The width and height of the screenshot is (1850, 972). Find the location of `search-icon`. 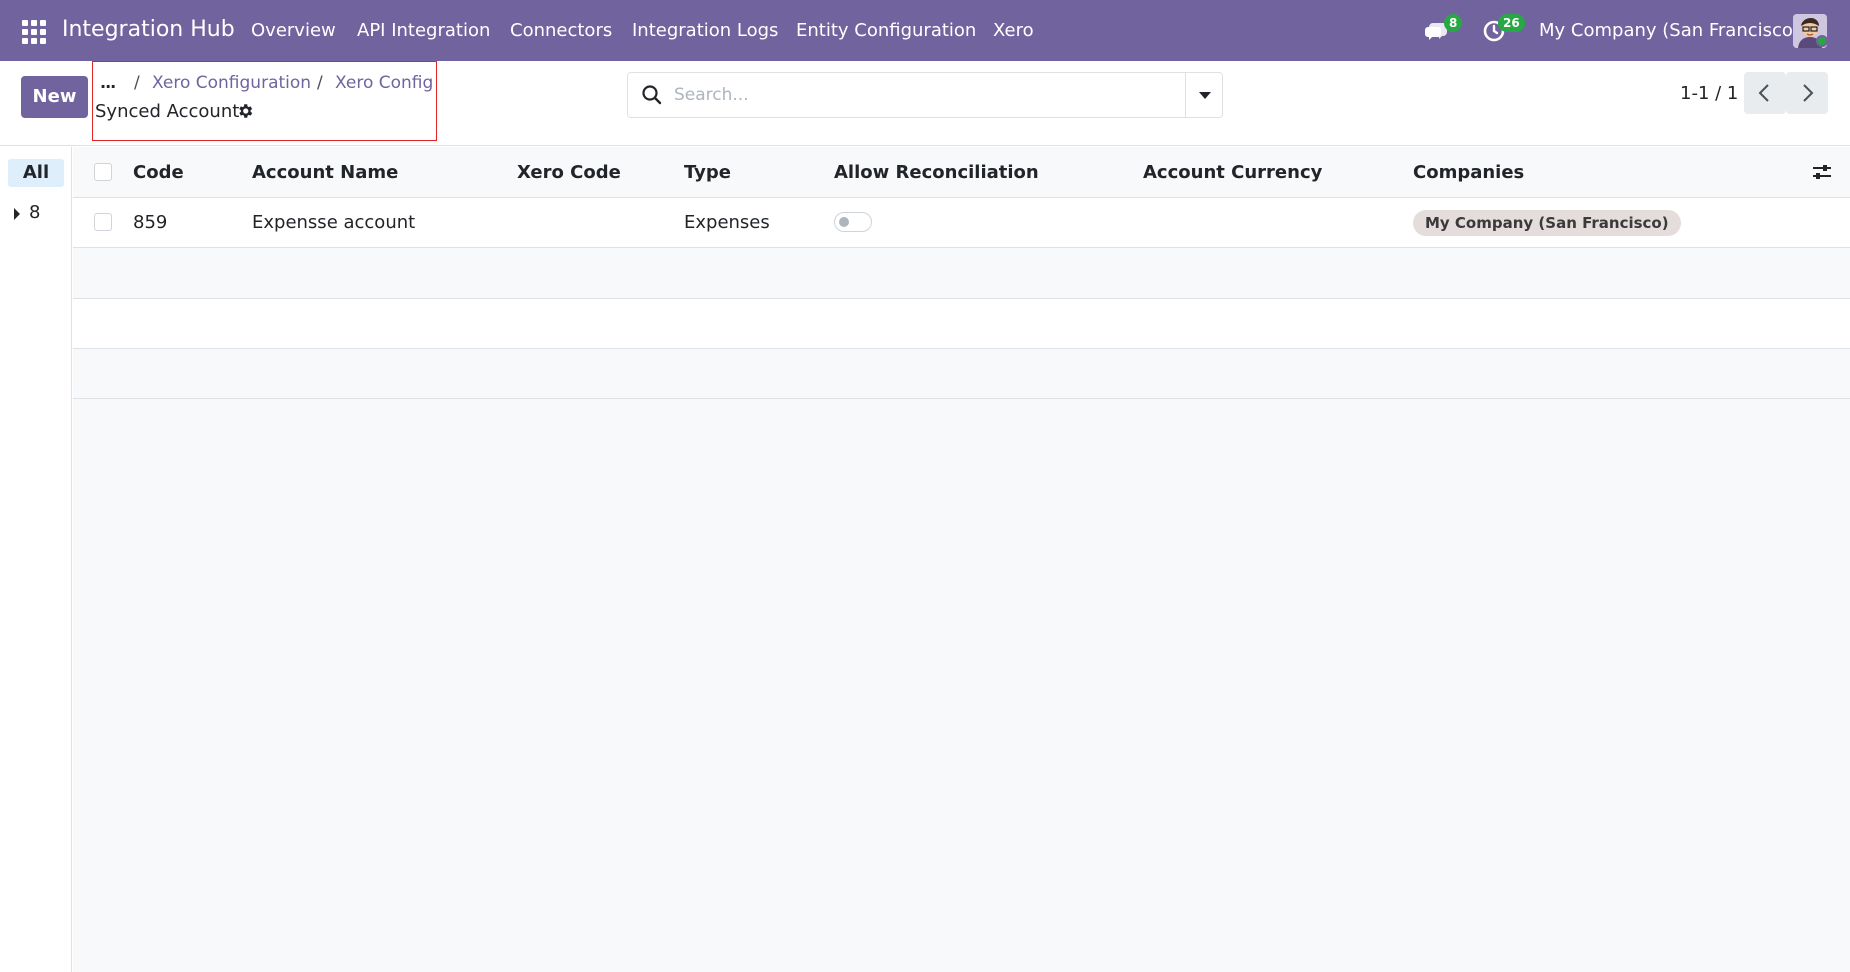

search-icon is located at coordinates (652, 95).